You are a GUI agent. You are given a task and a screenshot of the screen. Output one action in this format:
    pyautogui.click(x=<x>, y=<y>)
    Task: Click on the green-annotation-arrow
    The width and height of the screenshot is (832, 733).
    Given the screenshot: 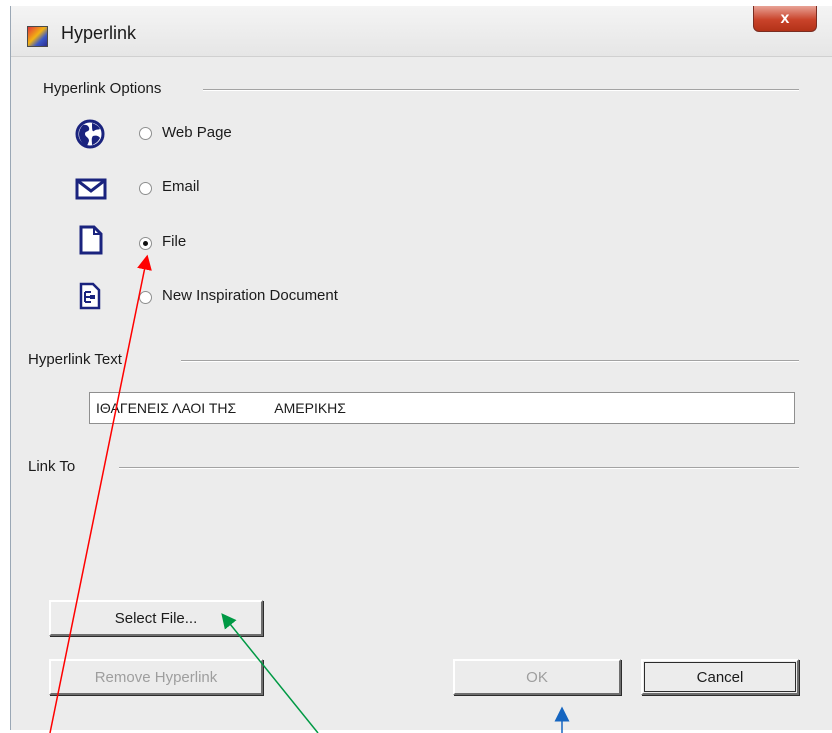 What is the action you would take?
    pyautogui.click(x=270, y=673)
    